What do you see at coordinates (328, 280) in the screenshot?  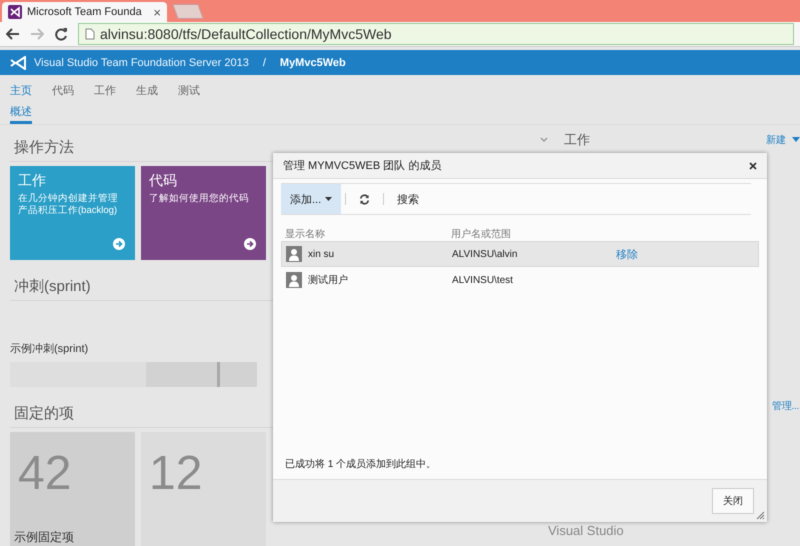 I see `member-name: 测试用户` at bounding box center [328, 280].